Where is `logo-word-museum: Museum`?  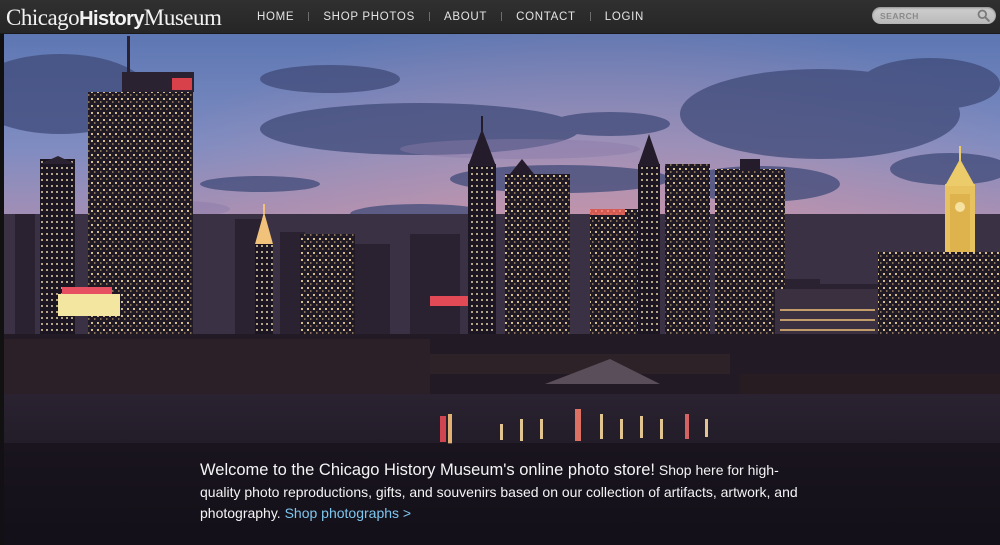 logo-word-museum: Museum is located at coordinates (182, 17).